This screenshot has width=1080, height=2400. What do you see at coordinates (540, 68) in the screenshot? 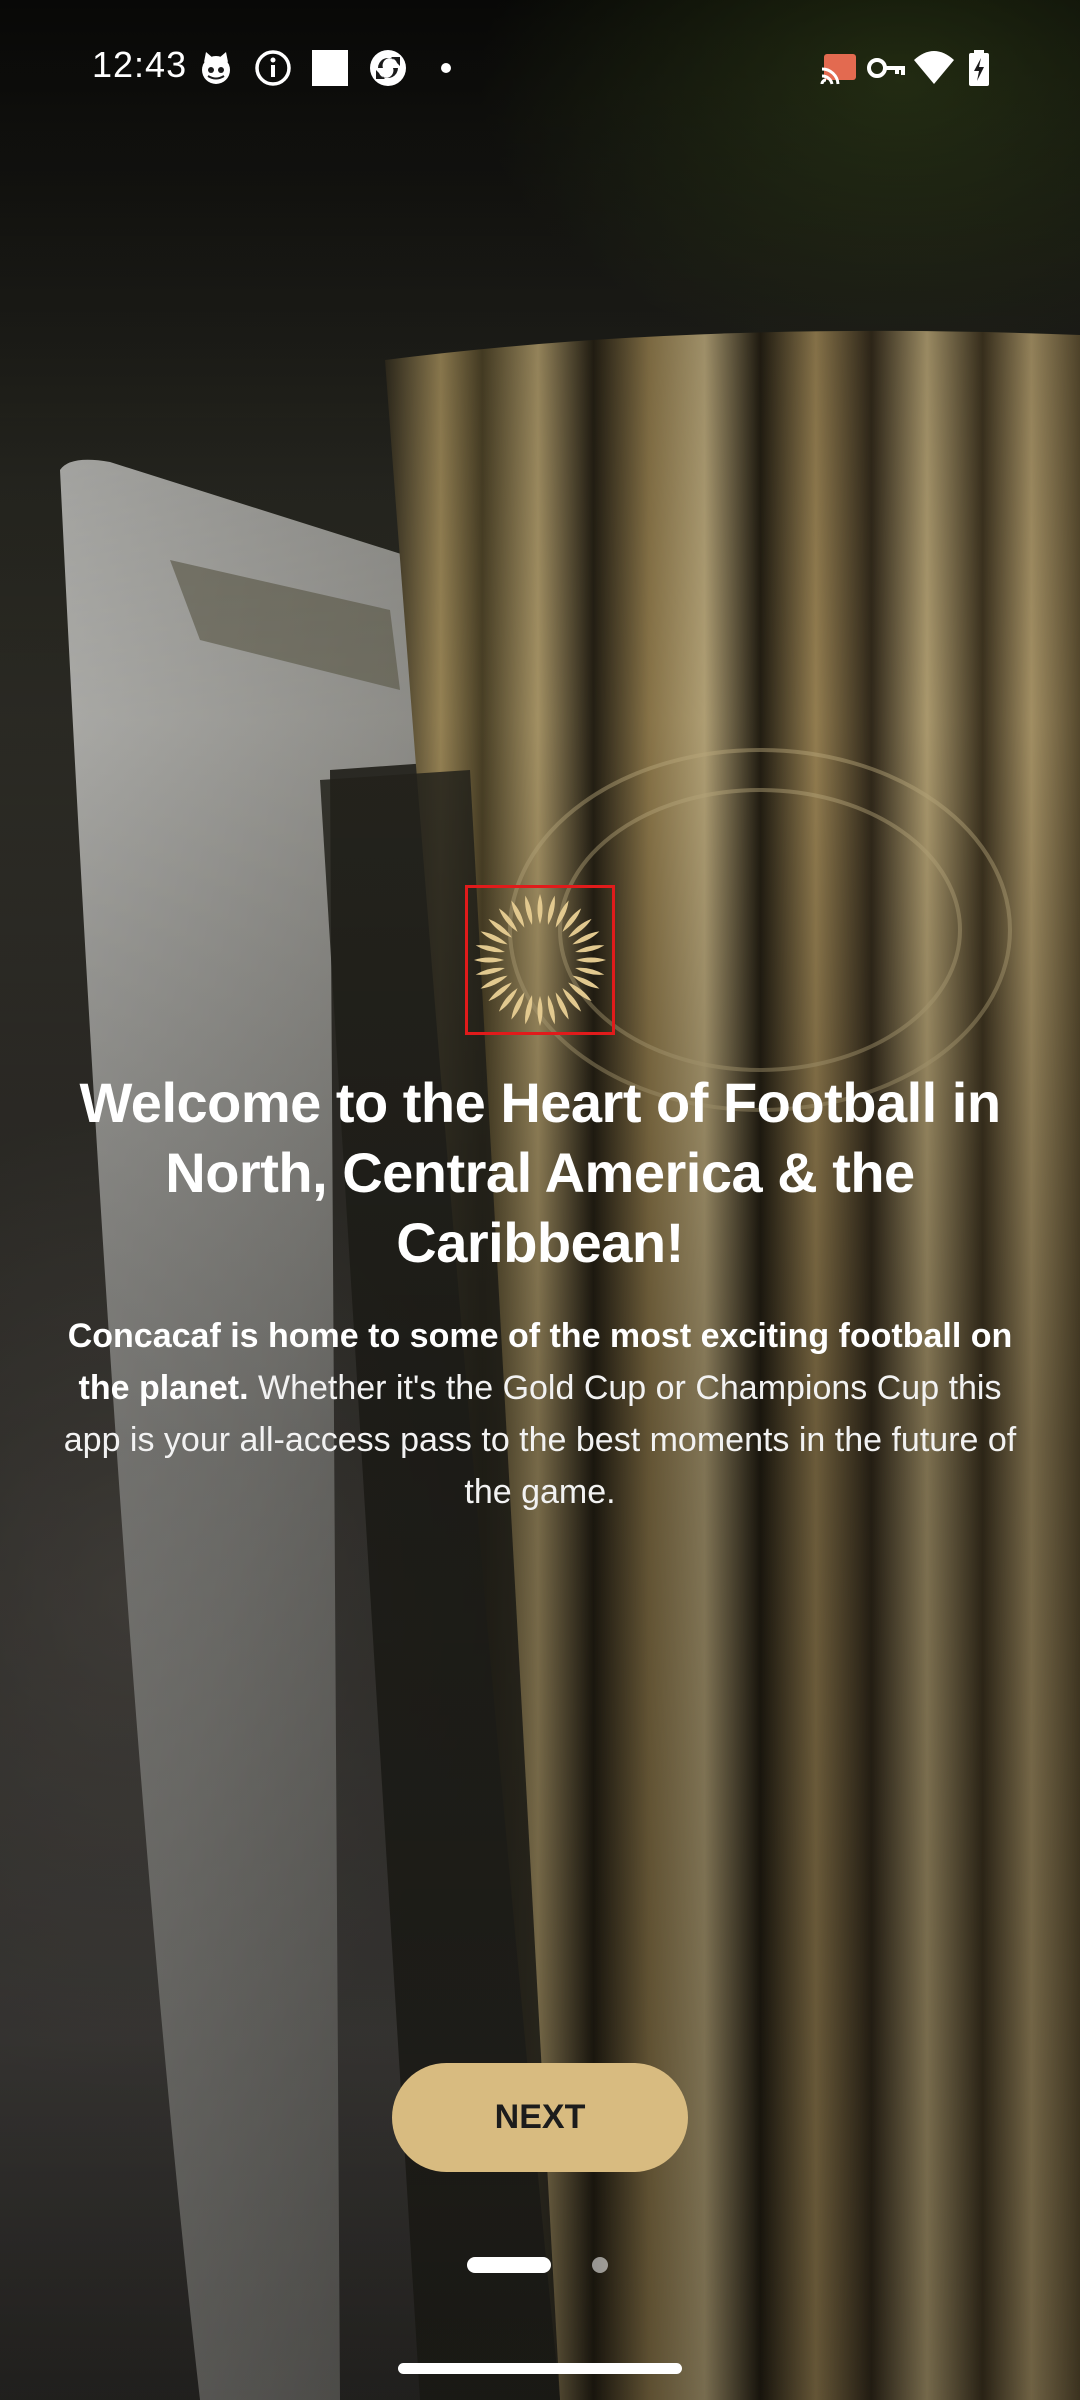
I see `status-bar: 12:43` at bounding box center [540, 68].